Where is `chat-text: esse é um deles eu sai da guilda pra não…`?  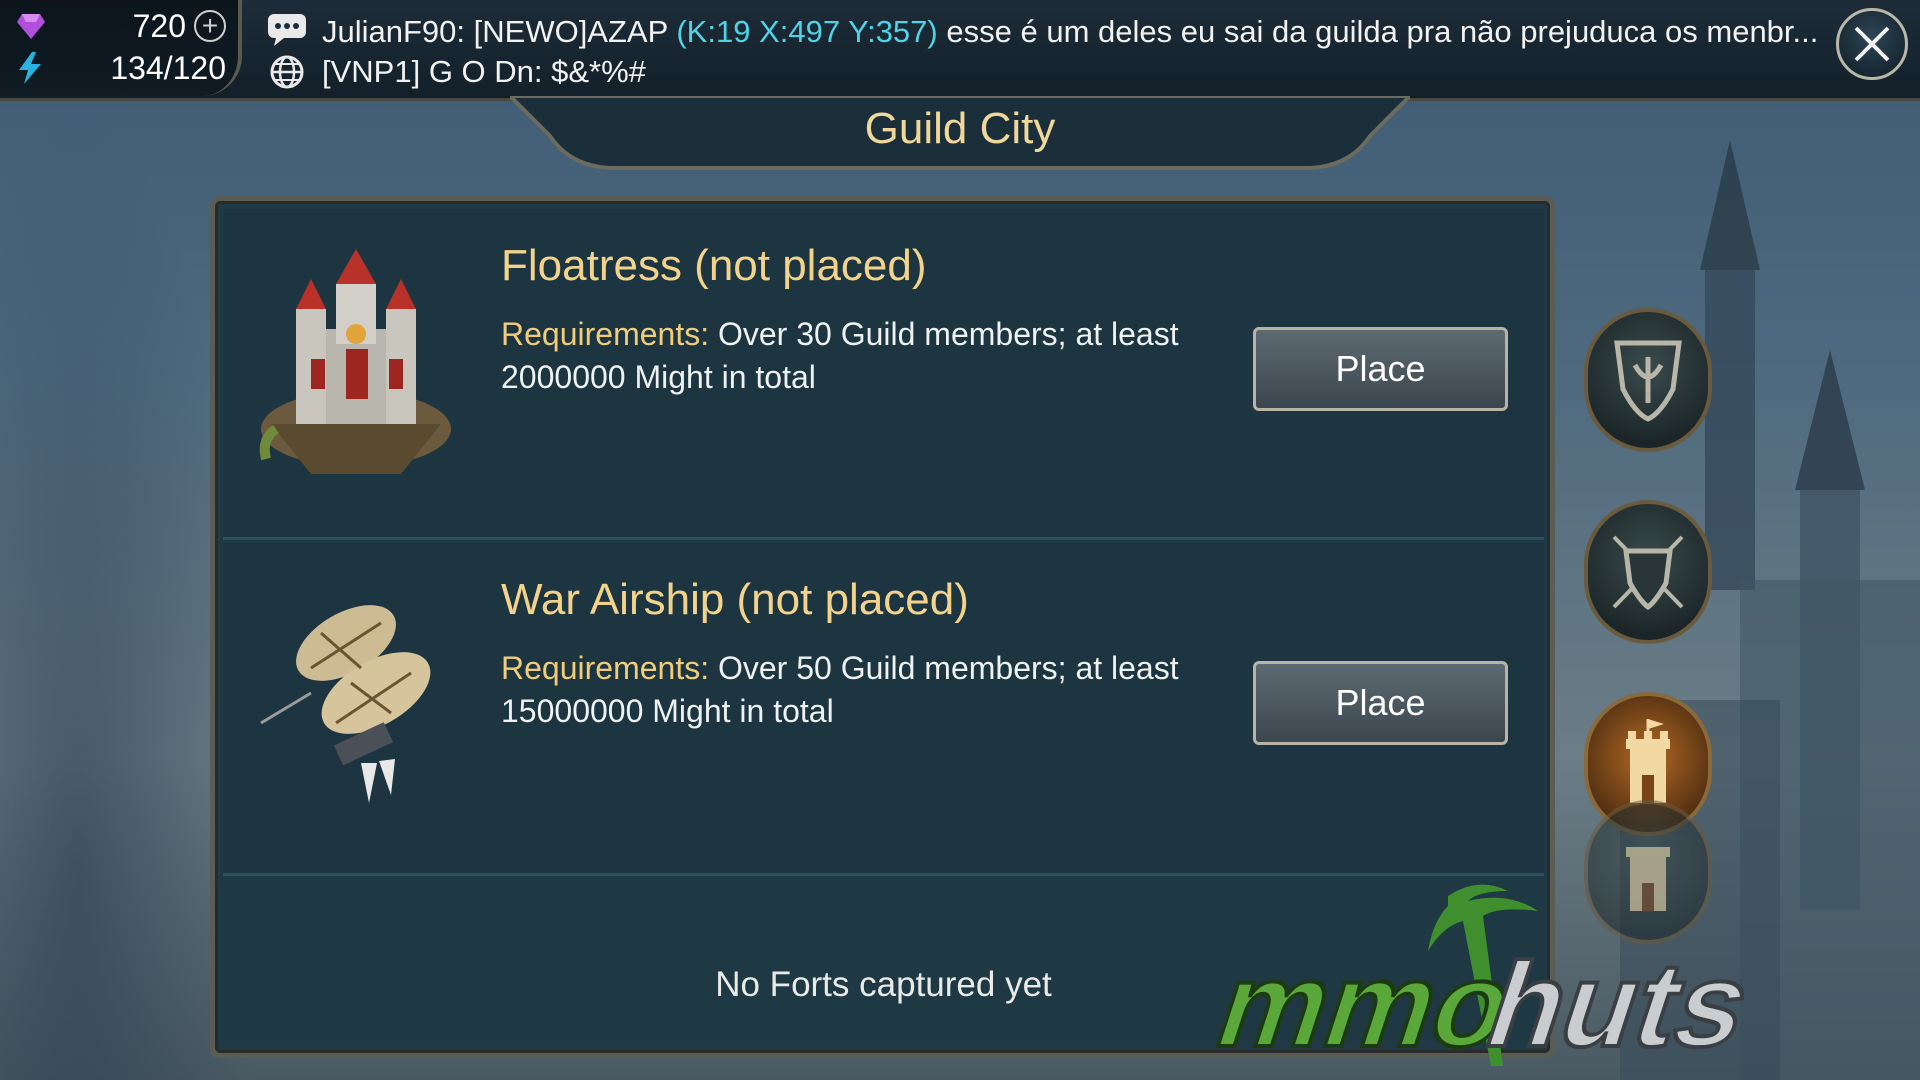
chat-text: esse é um deles eu sai da guilda pra não… is located at coordinates (1382, 31).